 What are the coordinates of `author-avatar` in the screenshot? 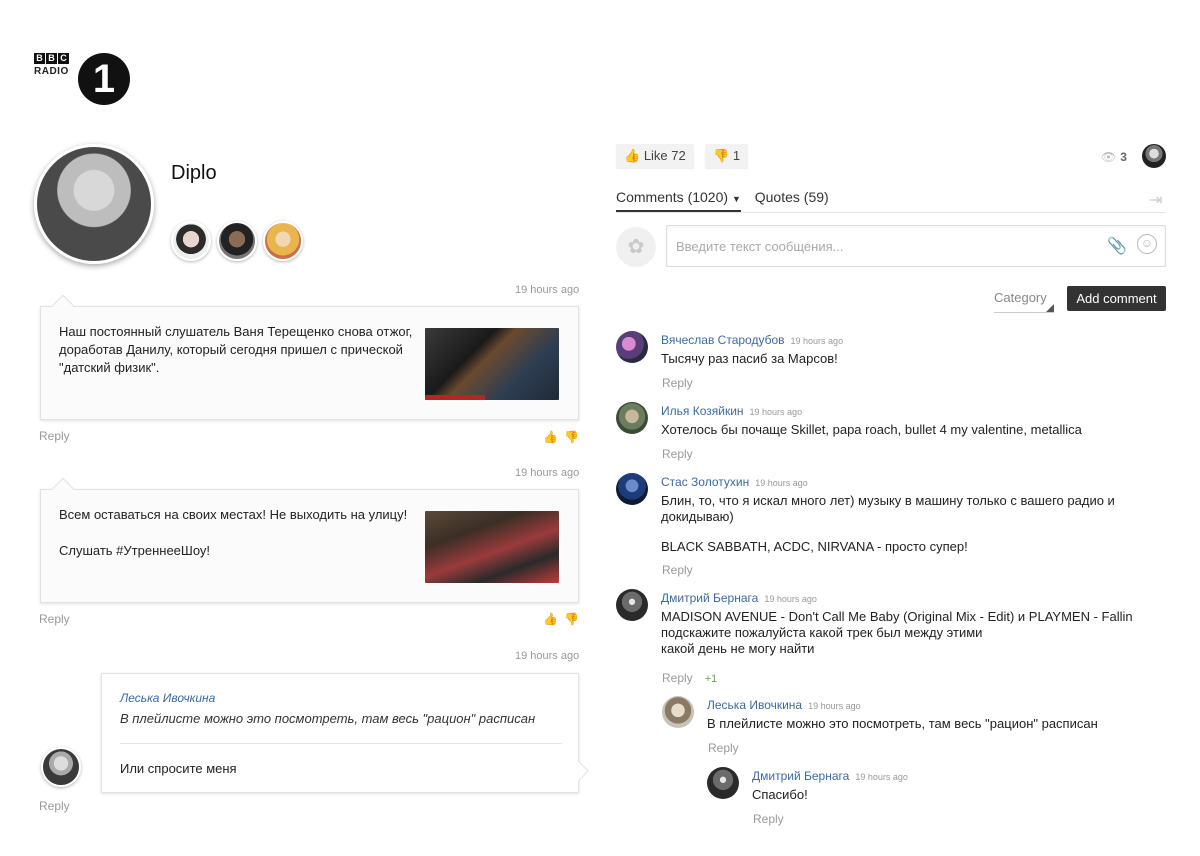 It's located at (61, 767).